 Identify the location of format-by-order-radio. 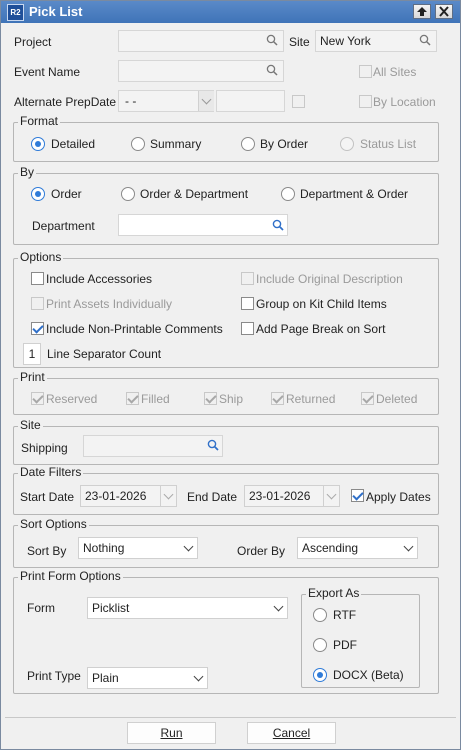
(248, 144).